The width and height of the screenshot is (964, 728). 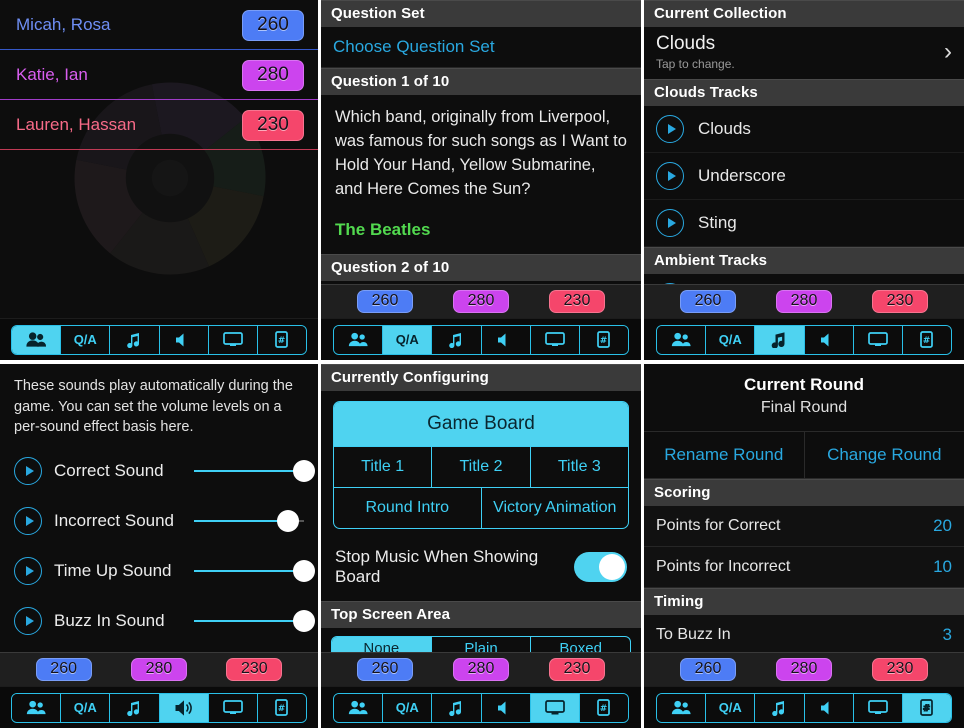 I want to click on section-question-set: Question Set, so click(x=481, y=13).